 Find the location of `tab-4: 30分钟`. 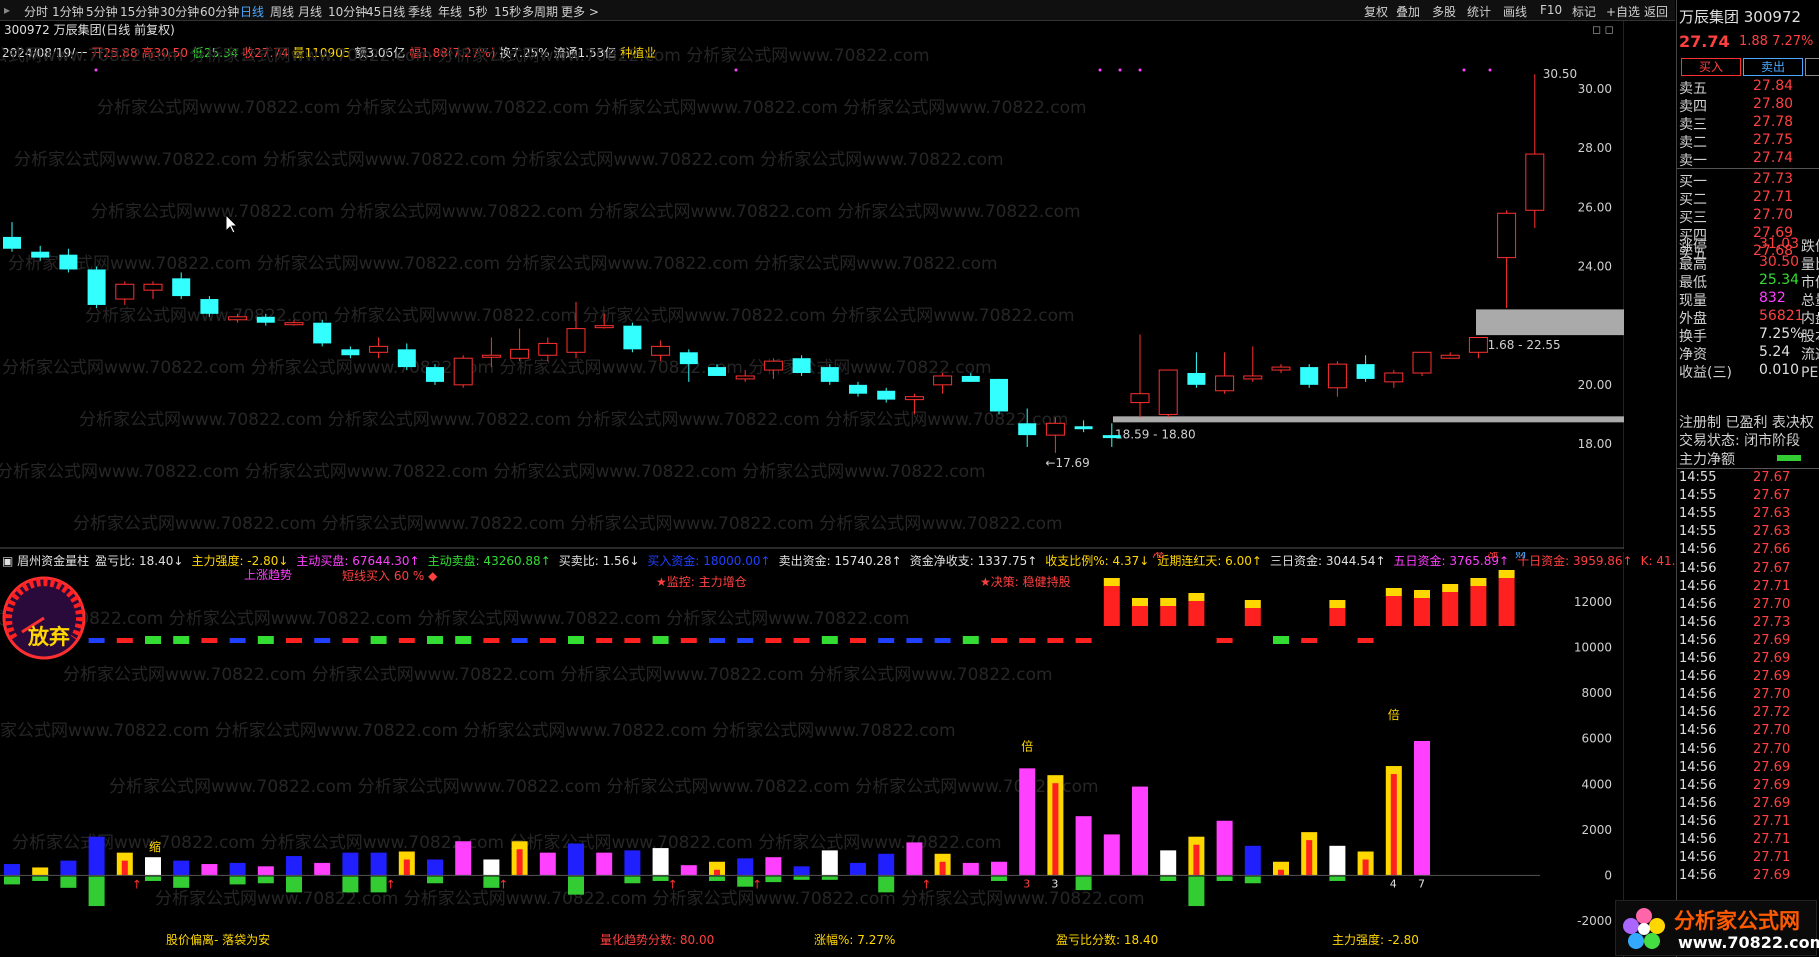

tab-4: 30分钟 is located at coordinates (179, 11).